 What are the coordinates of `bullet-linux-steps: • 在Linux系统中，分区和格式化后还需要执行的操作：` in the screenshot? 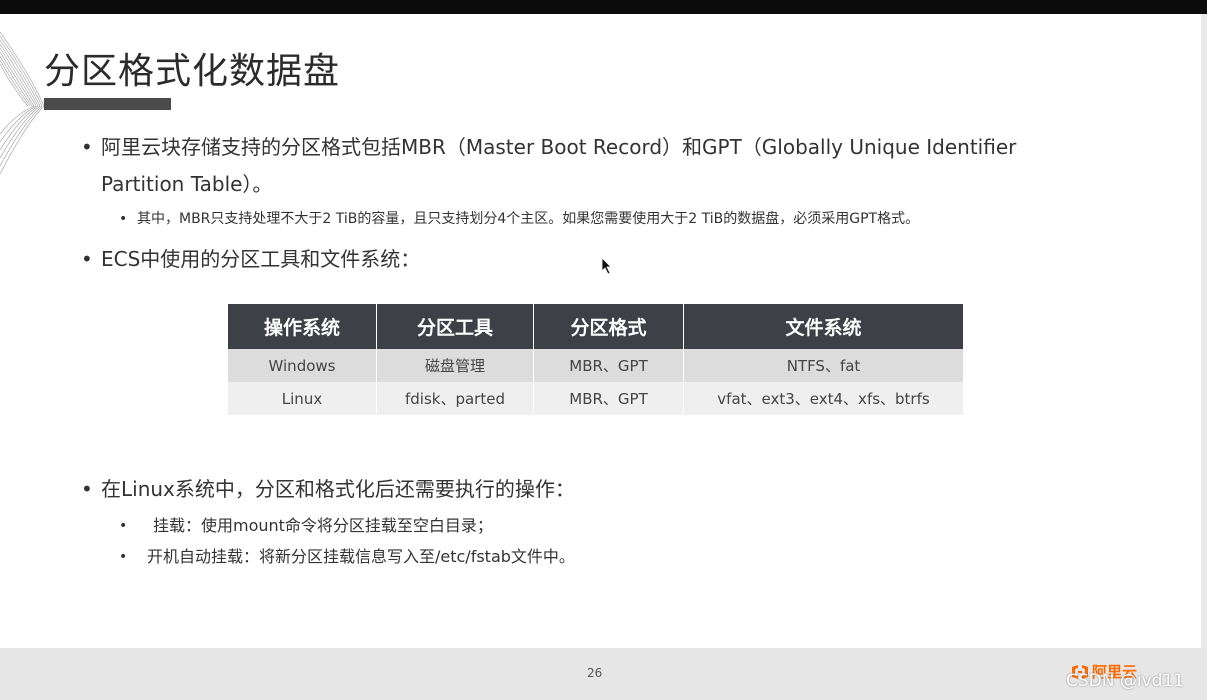 It's located at (328, 489).